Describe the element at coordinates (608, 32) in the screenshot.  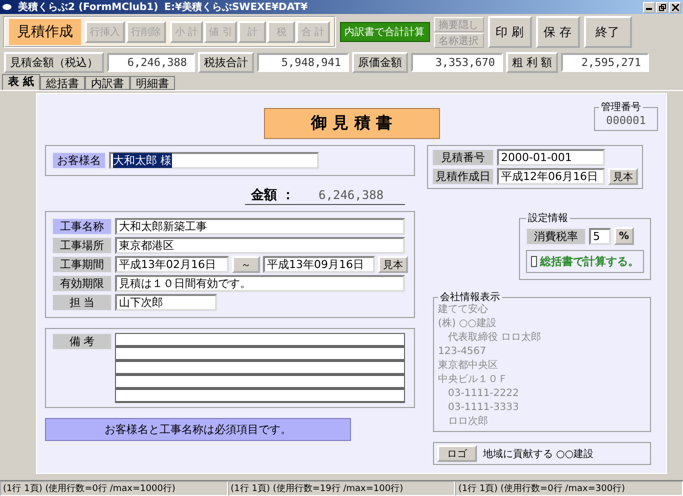
I see `action-button: 終了` at that location.